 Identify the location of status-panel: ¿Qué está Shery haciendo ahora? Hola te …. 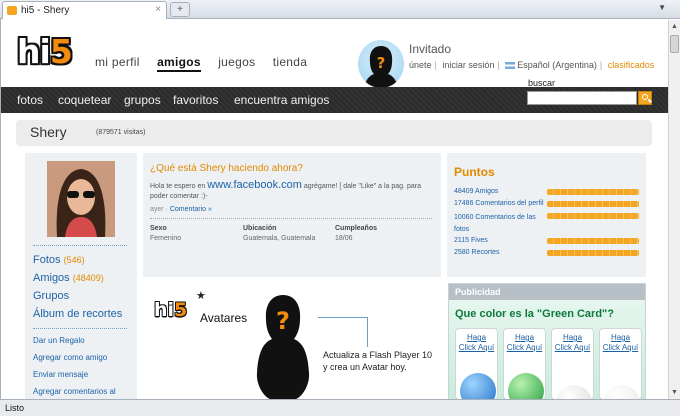
(292, 215).